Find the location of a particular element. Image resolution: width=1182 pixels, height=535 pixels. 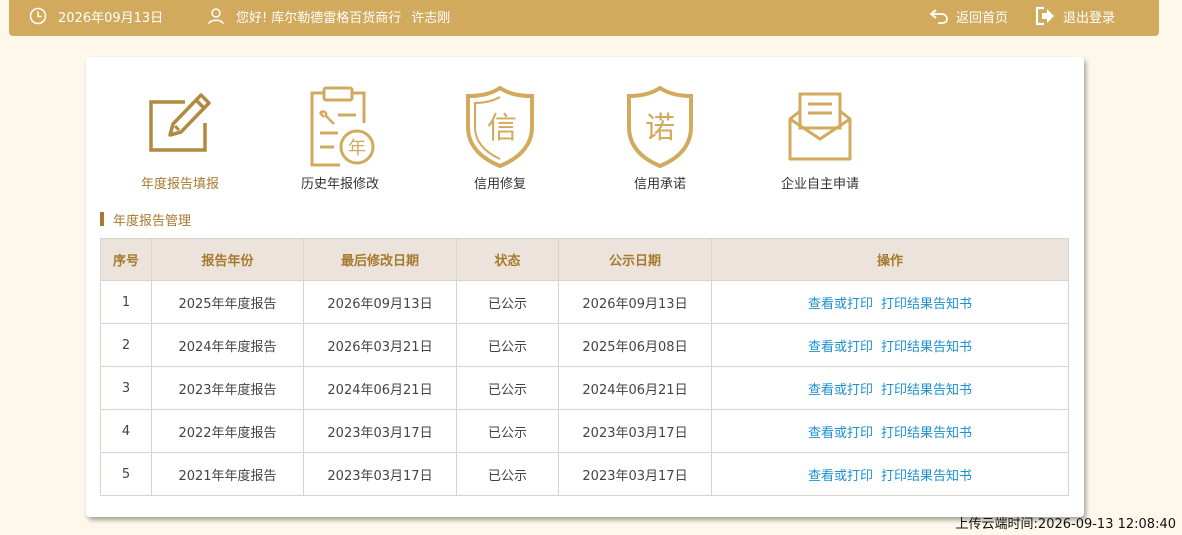

shield-nuo-icon: 诺 is located at coordinates (660, 127).